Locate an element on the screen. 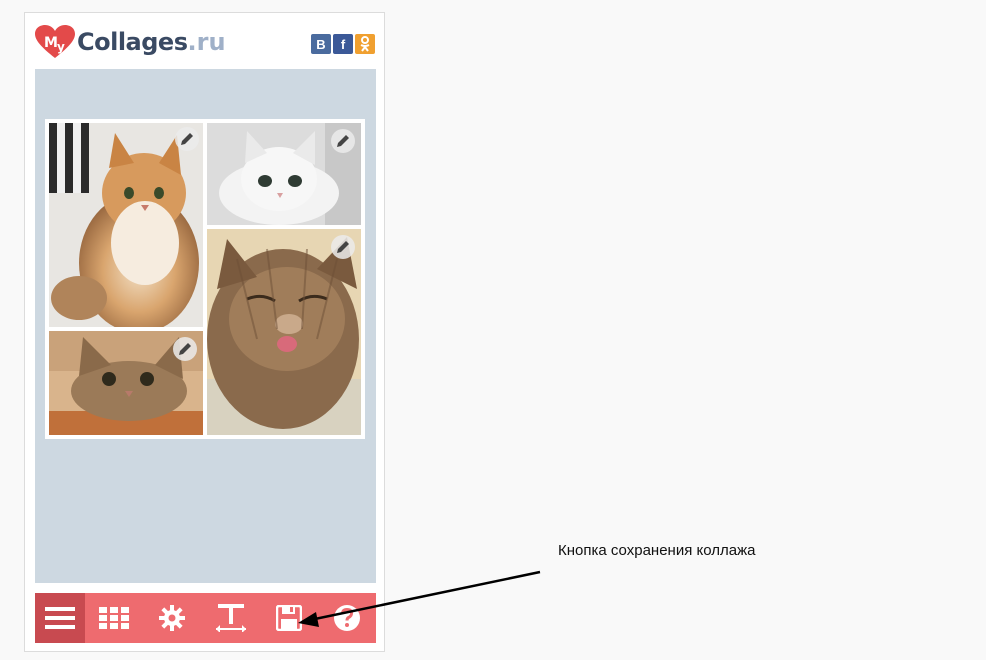  gear-icon is located at coordinates (172, 618).